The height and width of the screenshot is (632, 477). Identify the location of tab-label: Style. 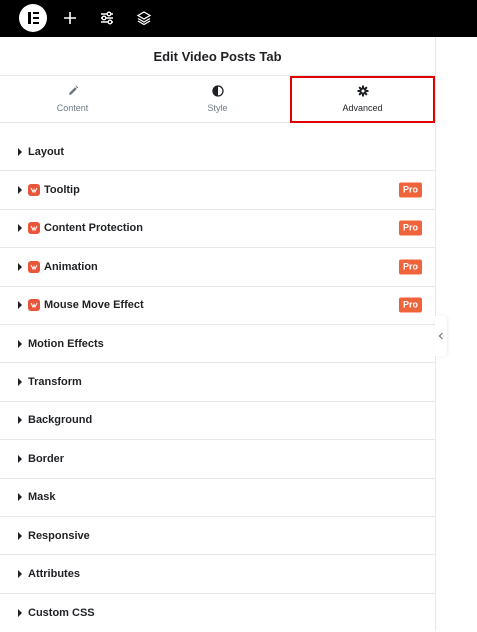
(217, 108).